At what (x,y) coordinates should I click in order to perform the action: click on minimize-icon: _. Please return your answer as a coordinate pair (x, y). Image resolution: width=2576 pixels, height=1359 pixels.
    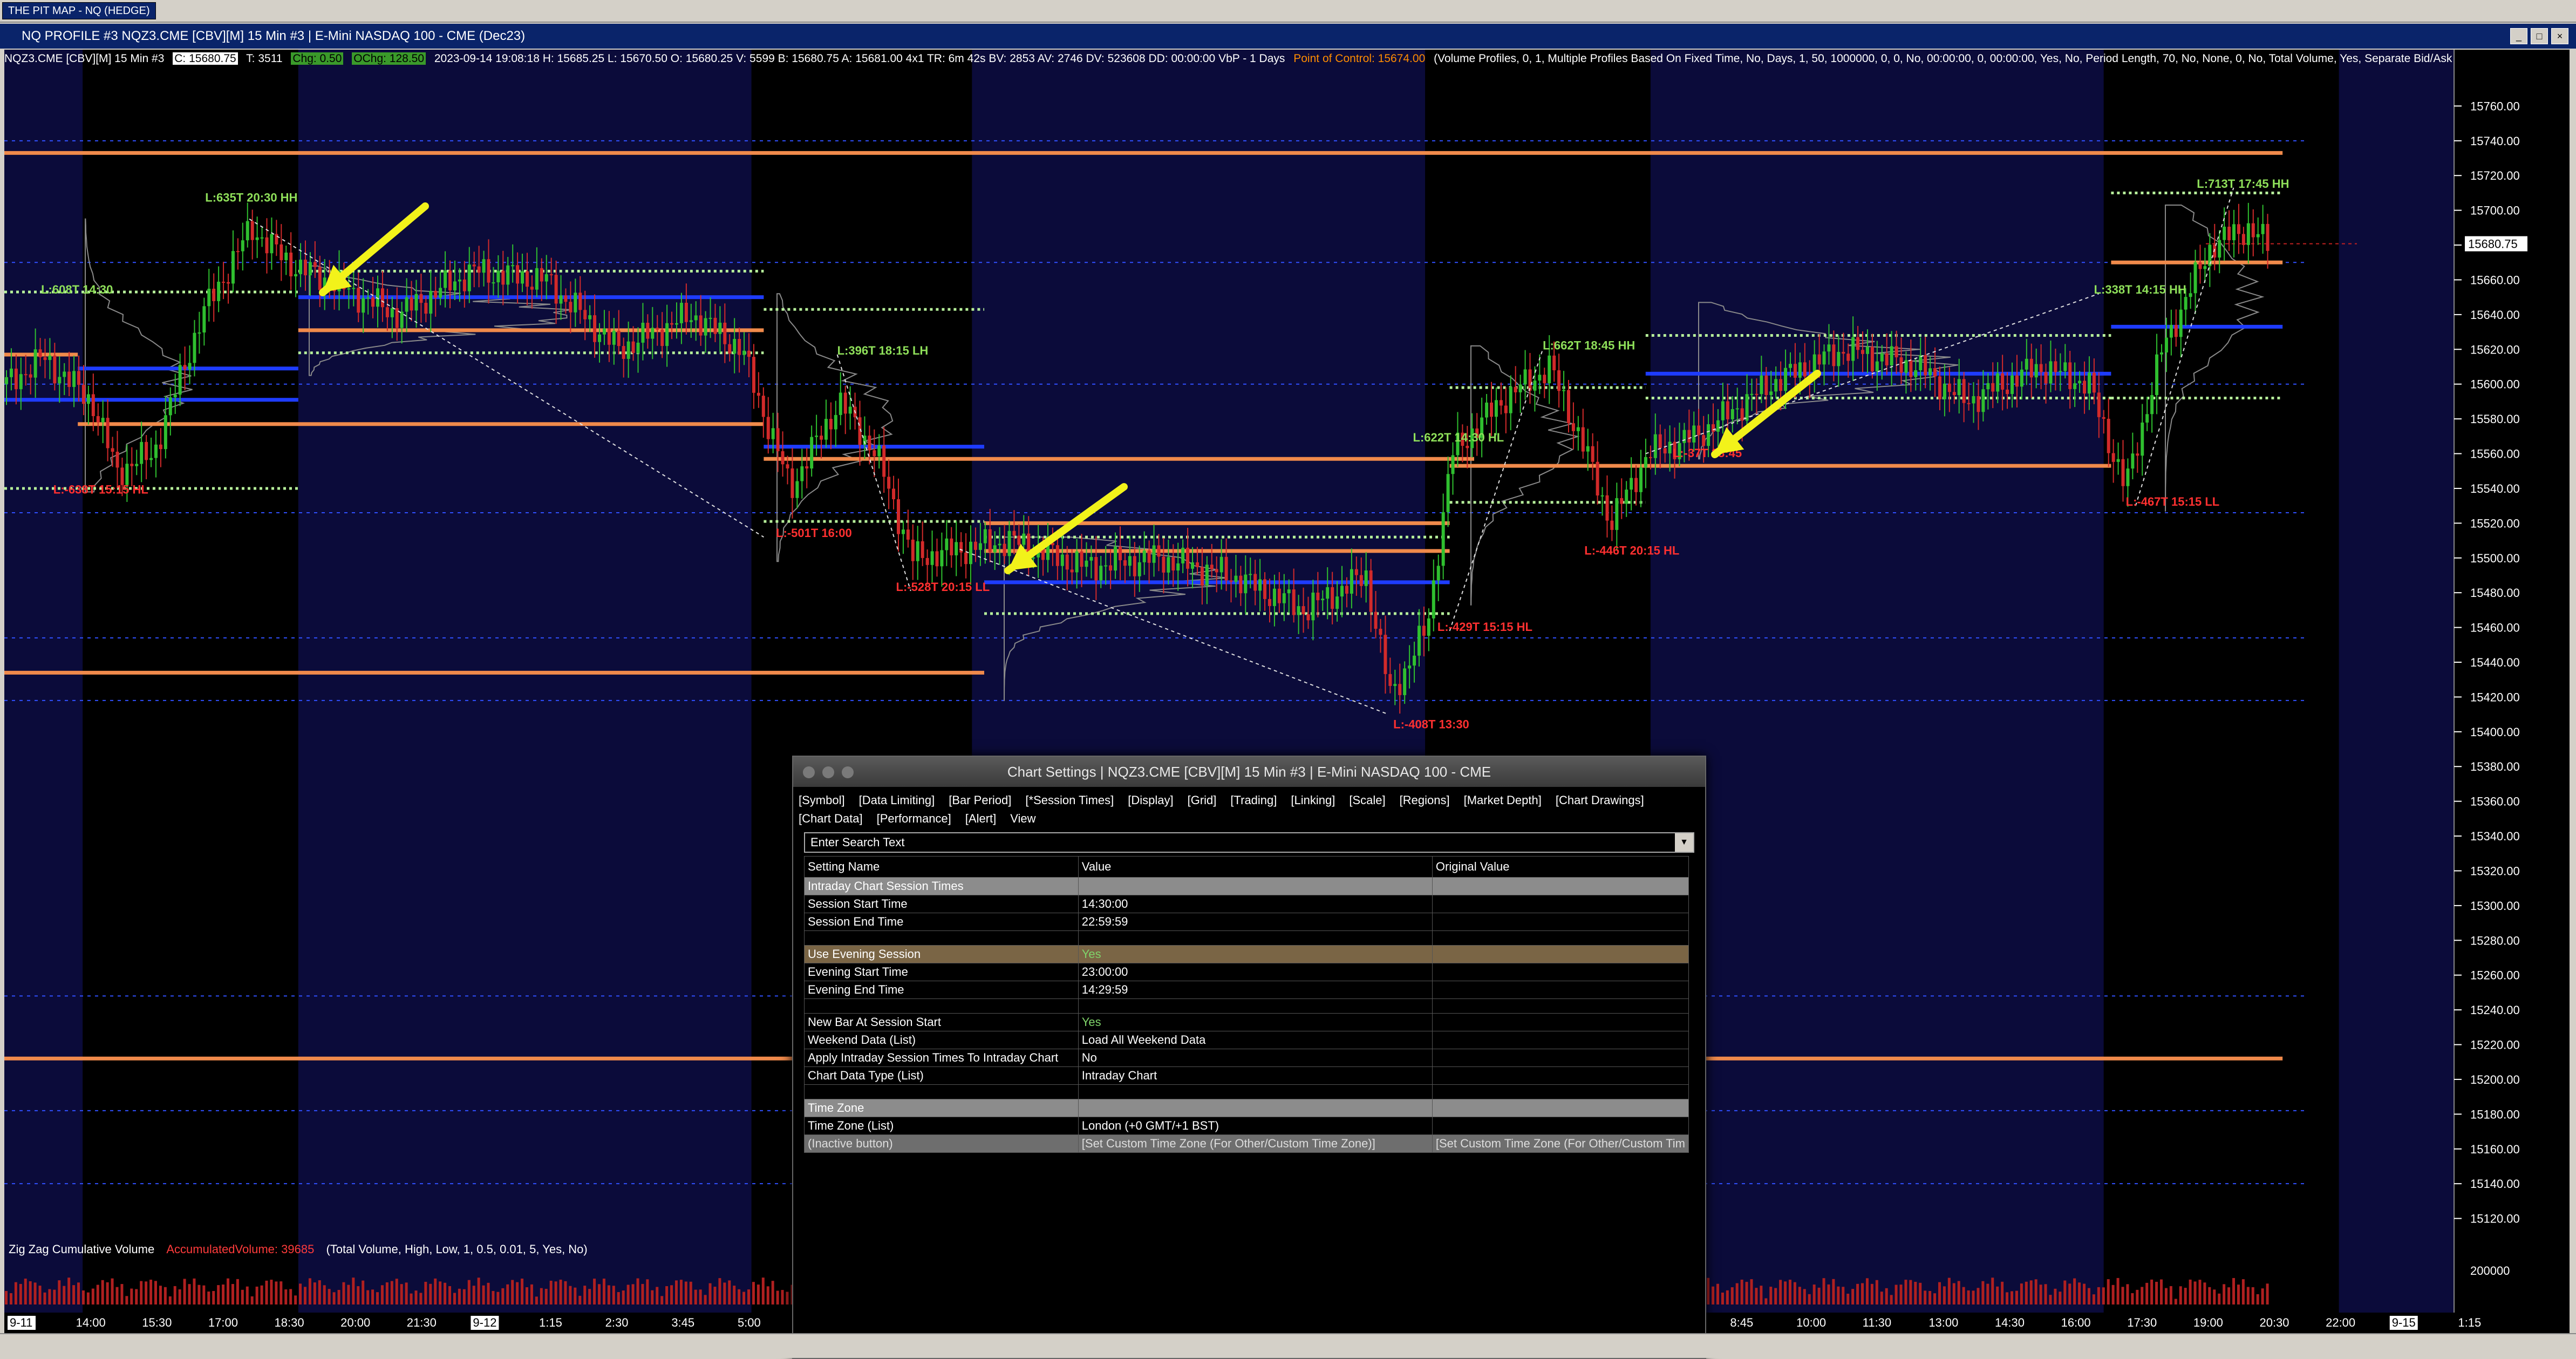
    Looking at the image, I should click on (2518, 36).